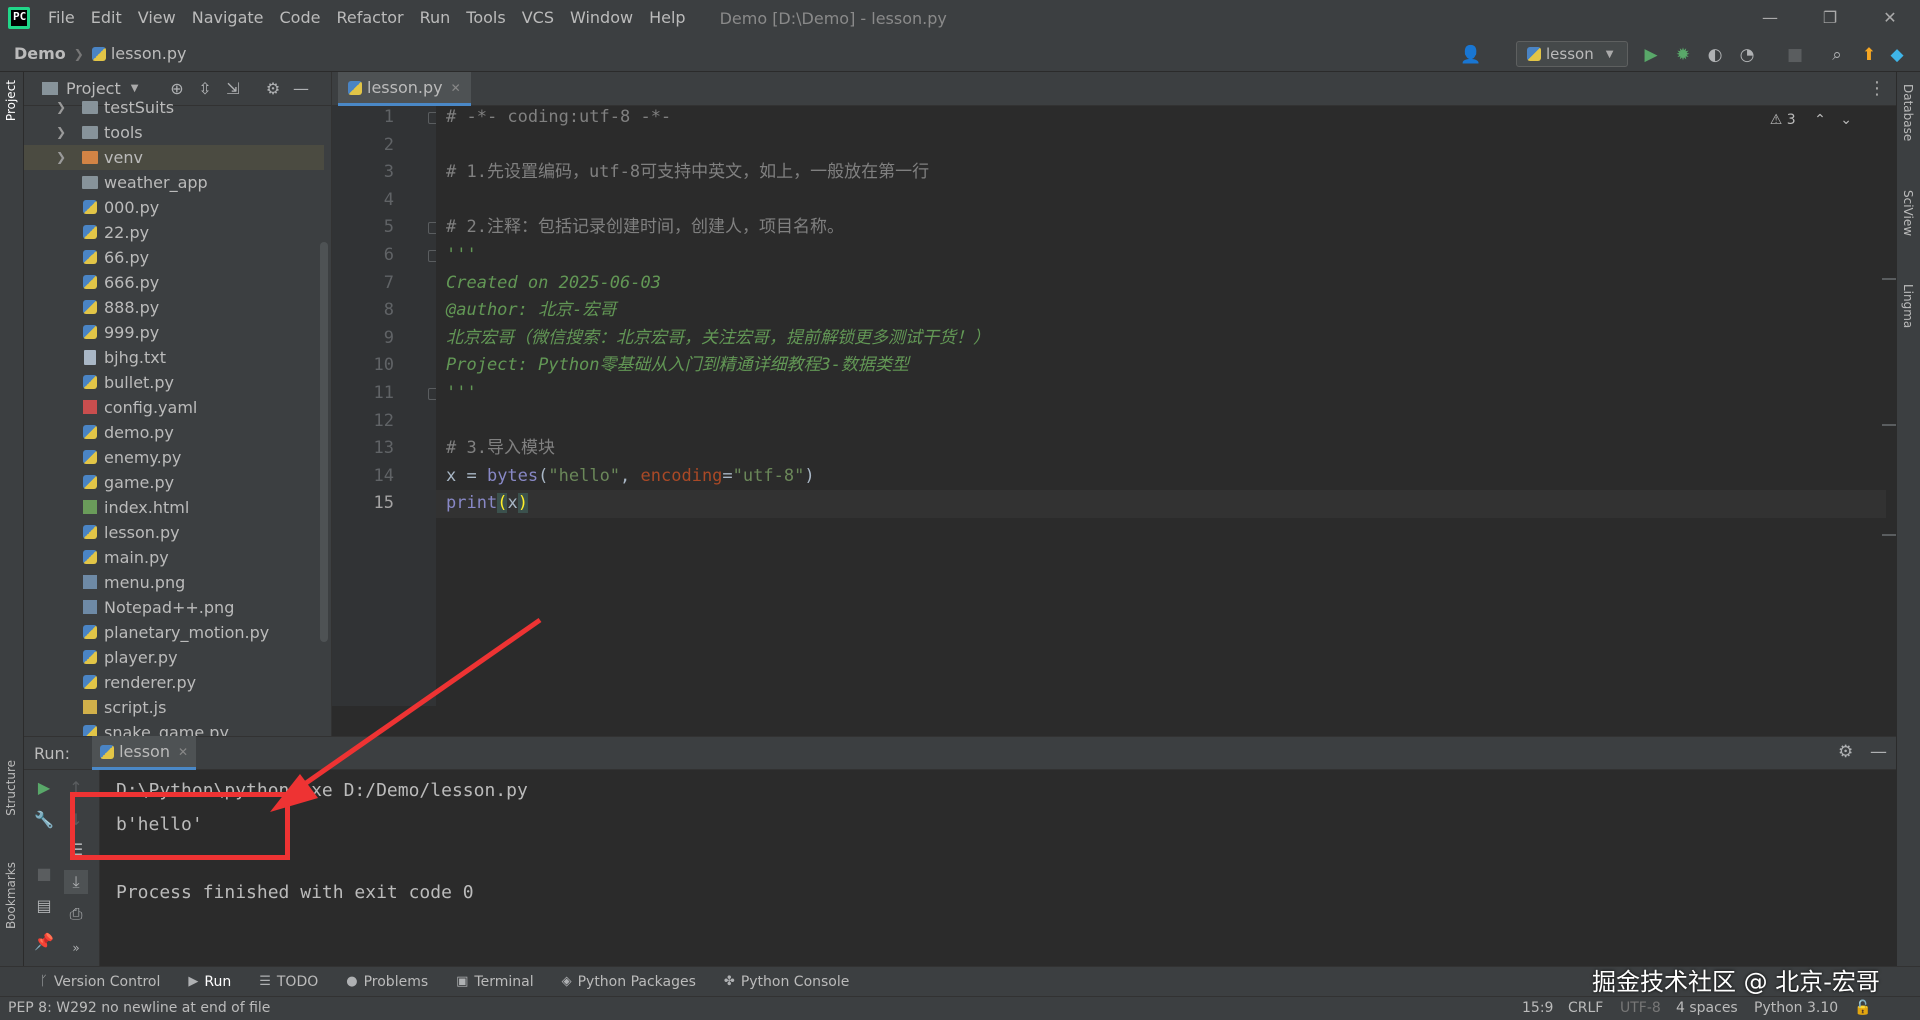 The width and height of the screenshot is (1920, 1020). Describe the element at coordinates (1908, 306) in the screenshot. I see `tool-window-lingma: Lingma` at that location.